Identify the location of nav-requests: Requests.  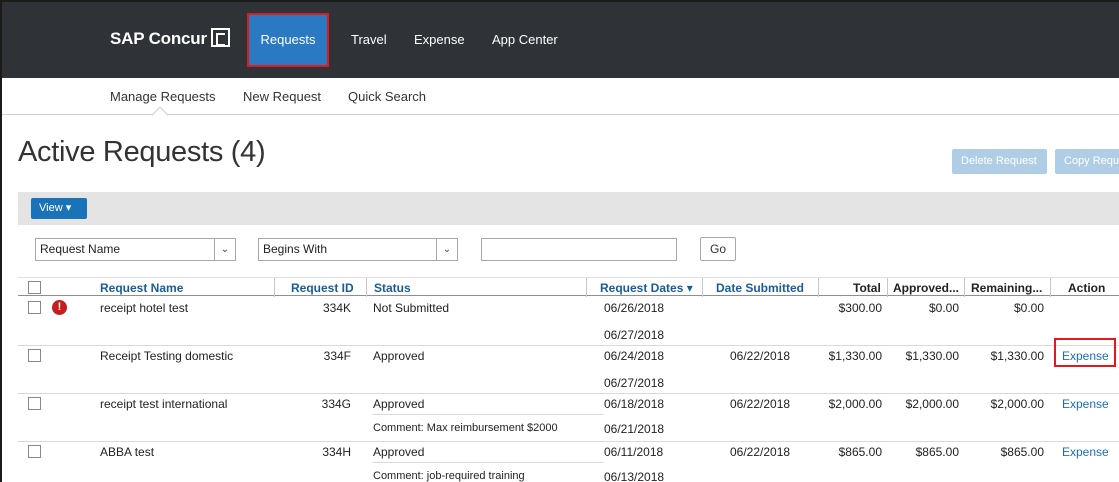
(288, 40).